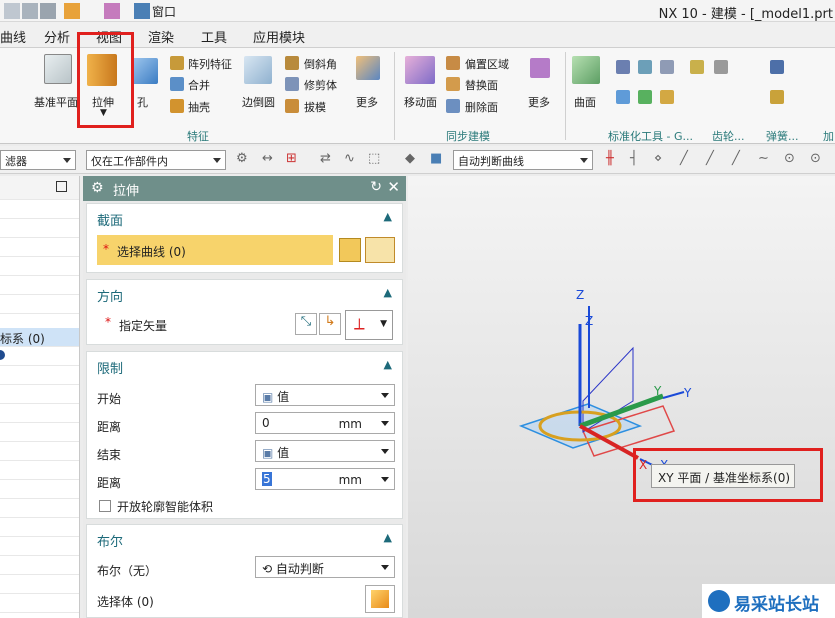 This screenshot has height=618, width=835. What do you see at coordinates (420, 70) in the screenshot?
I see `move-face-icon` at bounding box center [420, 70].